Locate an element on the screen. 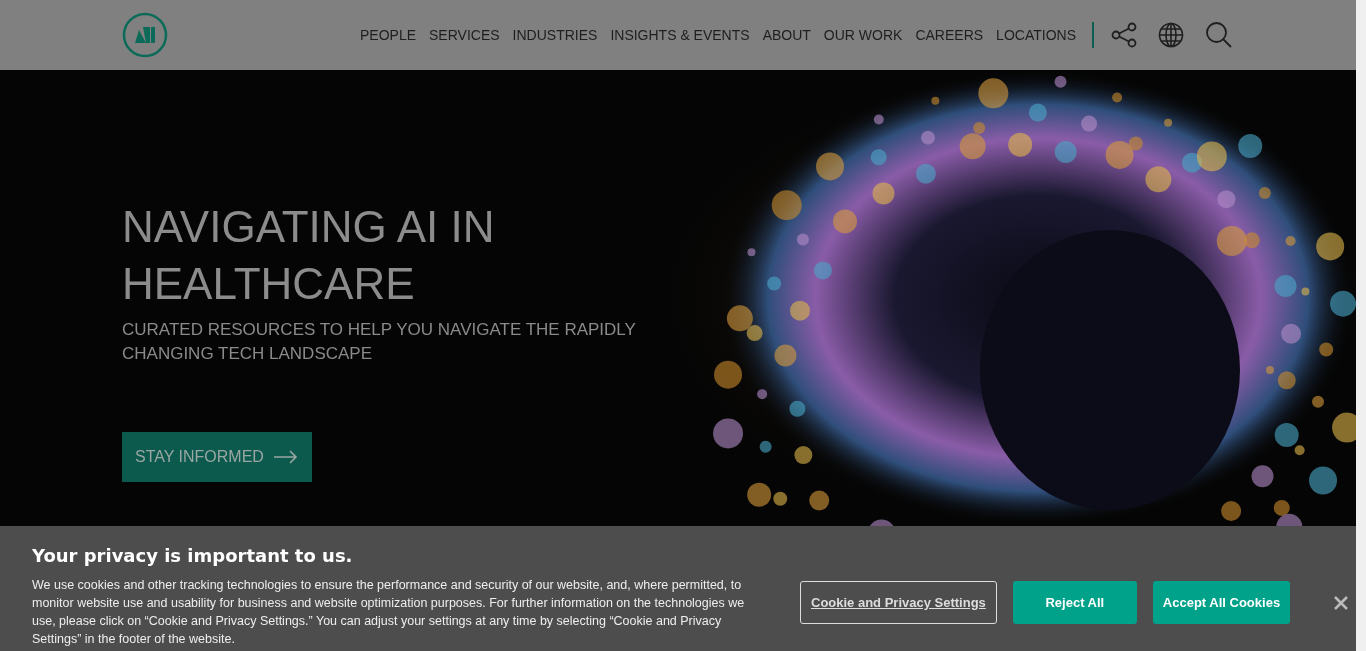 The image size is (1366, 651). close-icon is located at coordinates (1341, 603).